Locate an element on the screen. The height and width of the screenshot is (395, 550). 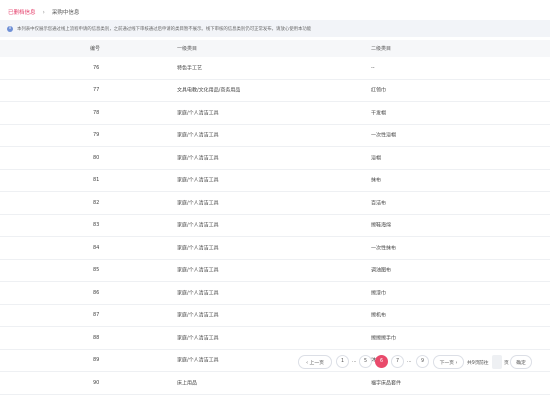
cell-id: 77 is located at coordinates (96, 90).